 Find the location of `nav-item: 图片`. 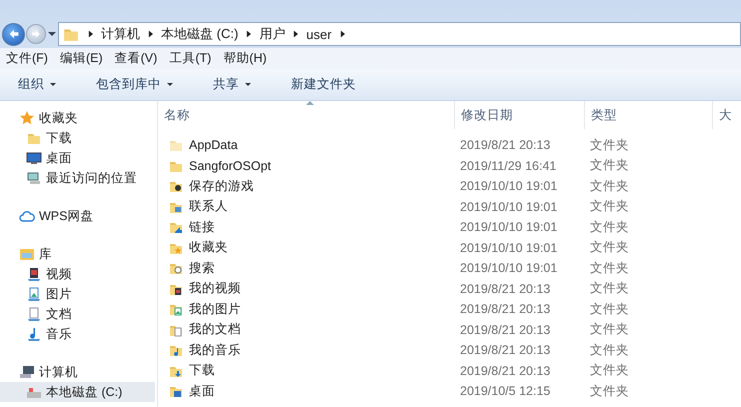

nav-item: 图片 is located at coordinates (78, 294).